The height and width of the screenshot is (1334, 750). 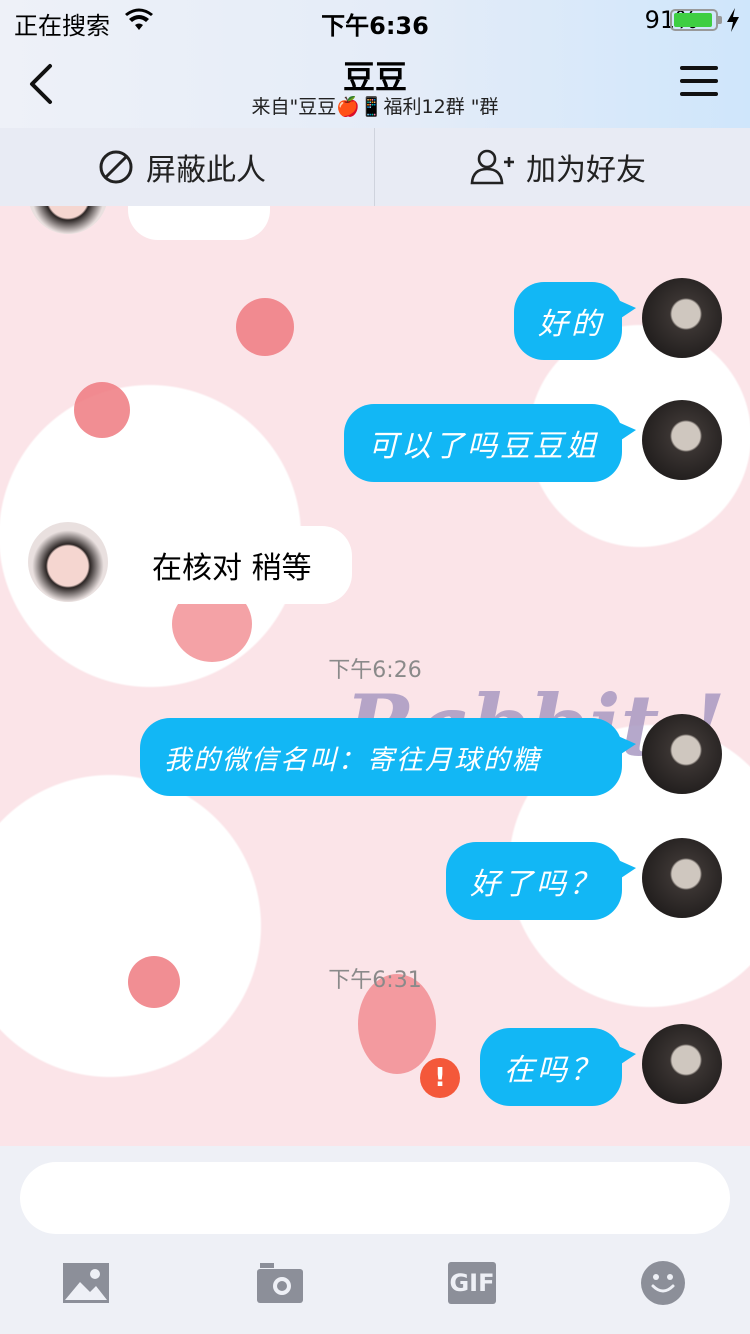 I want to click on status-bar: 正在搜索 下午6:36 91%, so click(x=375, y=20).